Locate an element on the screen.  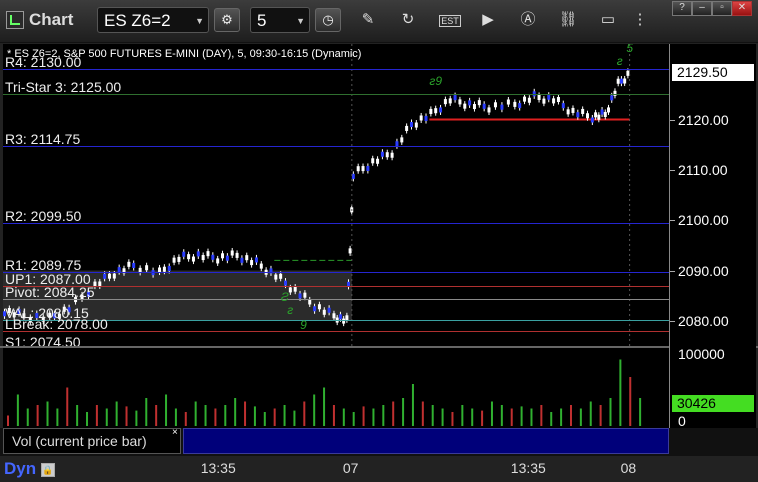
lock-icon: 🔒 is located at coordinates (47, 469).